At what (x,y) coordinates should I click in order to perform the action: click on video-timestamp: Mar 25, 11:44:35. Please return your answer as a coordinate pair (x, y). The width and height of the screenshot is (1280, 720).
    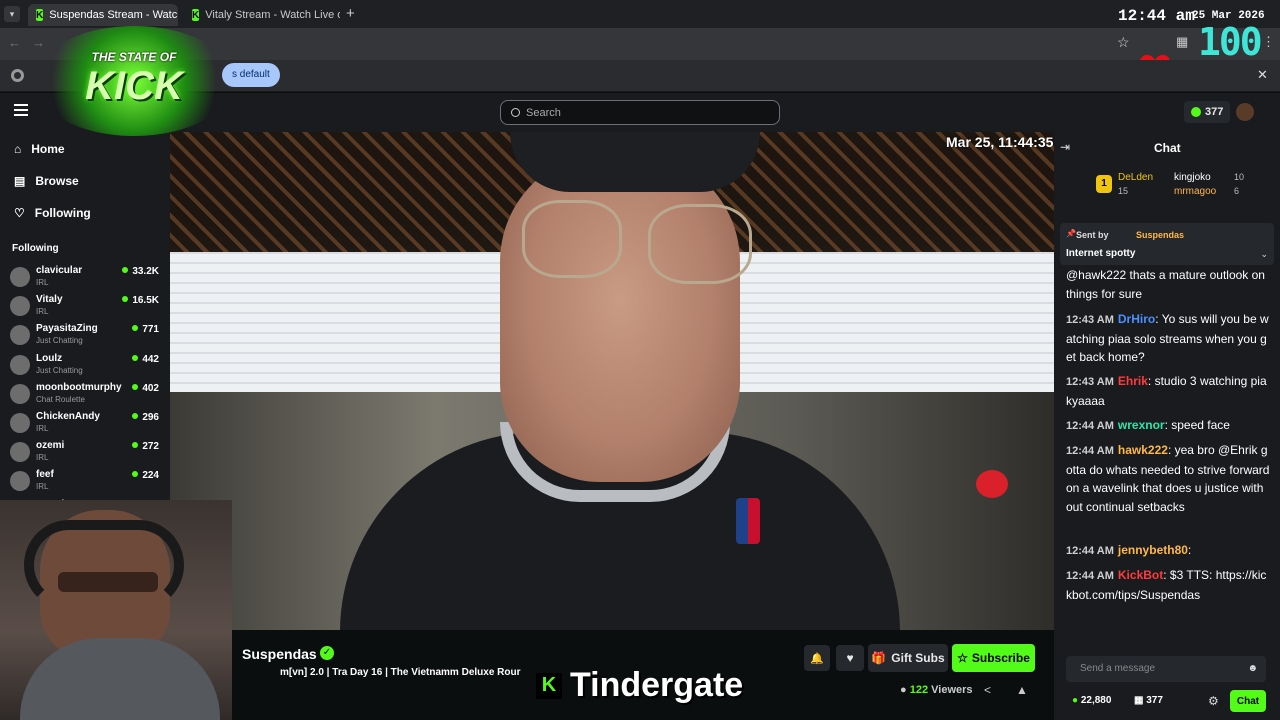
    Looking at the image, I should click on (1000, 142).